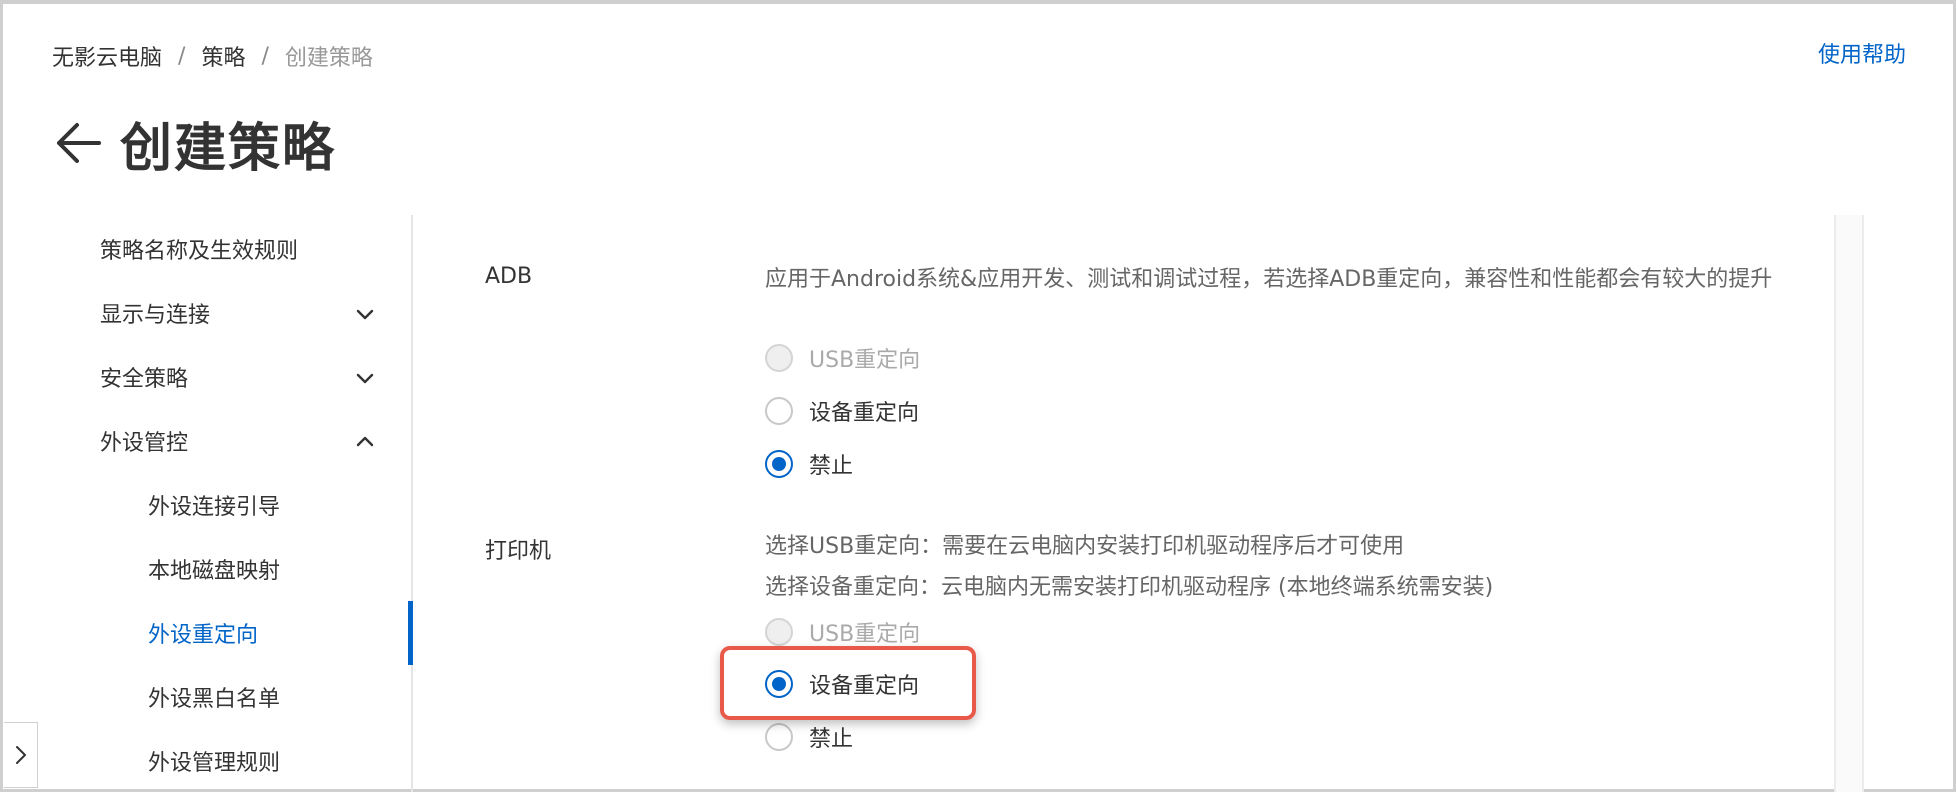 Image resolution: width=1956 pixels, height=792 pixels. Describe the element at coordinates (328, 58) in the screenshot. I see `breadcrumb-item-current: 创建策略` at that location.